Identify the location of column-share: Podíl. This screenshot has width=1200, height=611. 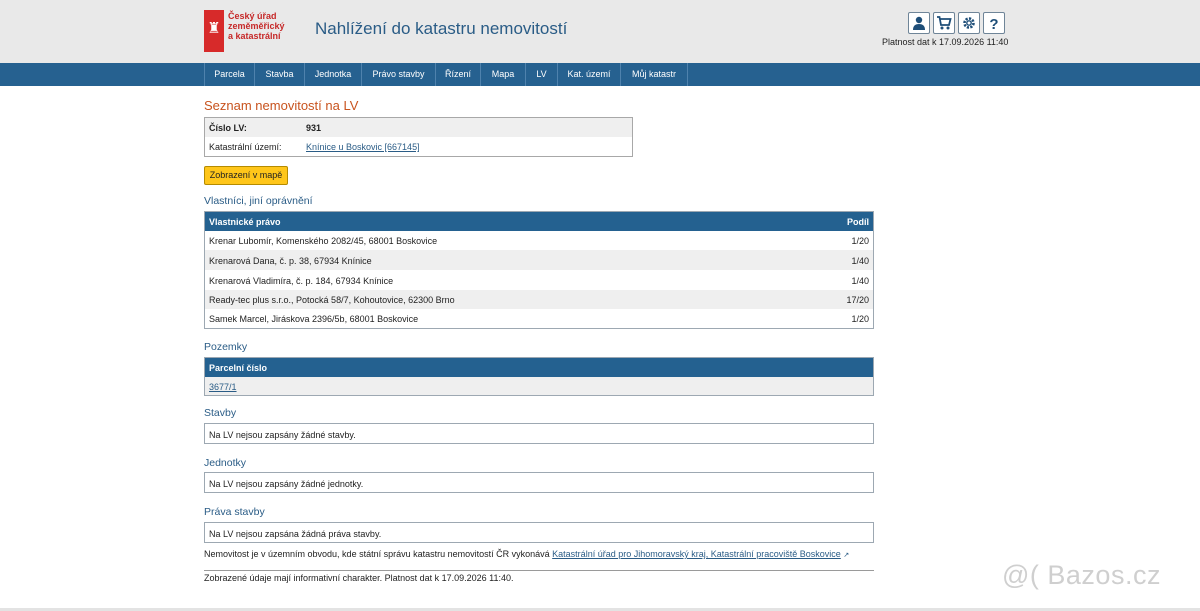
(858, 222).